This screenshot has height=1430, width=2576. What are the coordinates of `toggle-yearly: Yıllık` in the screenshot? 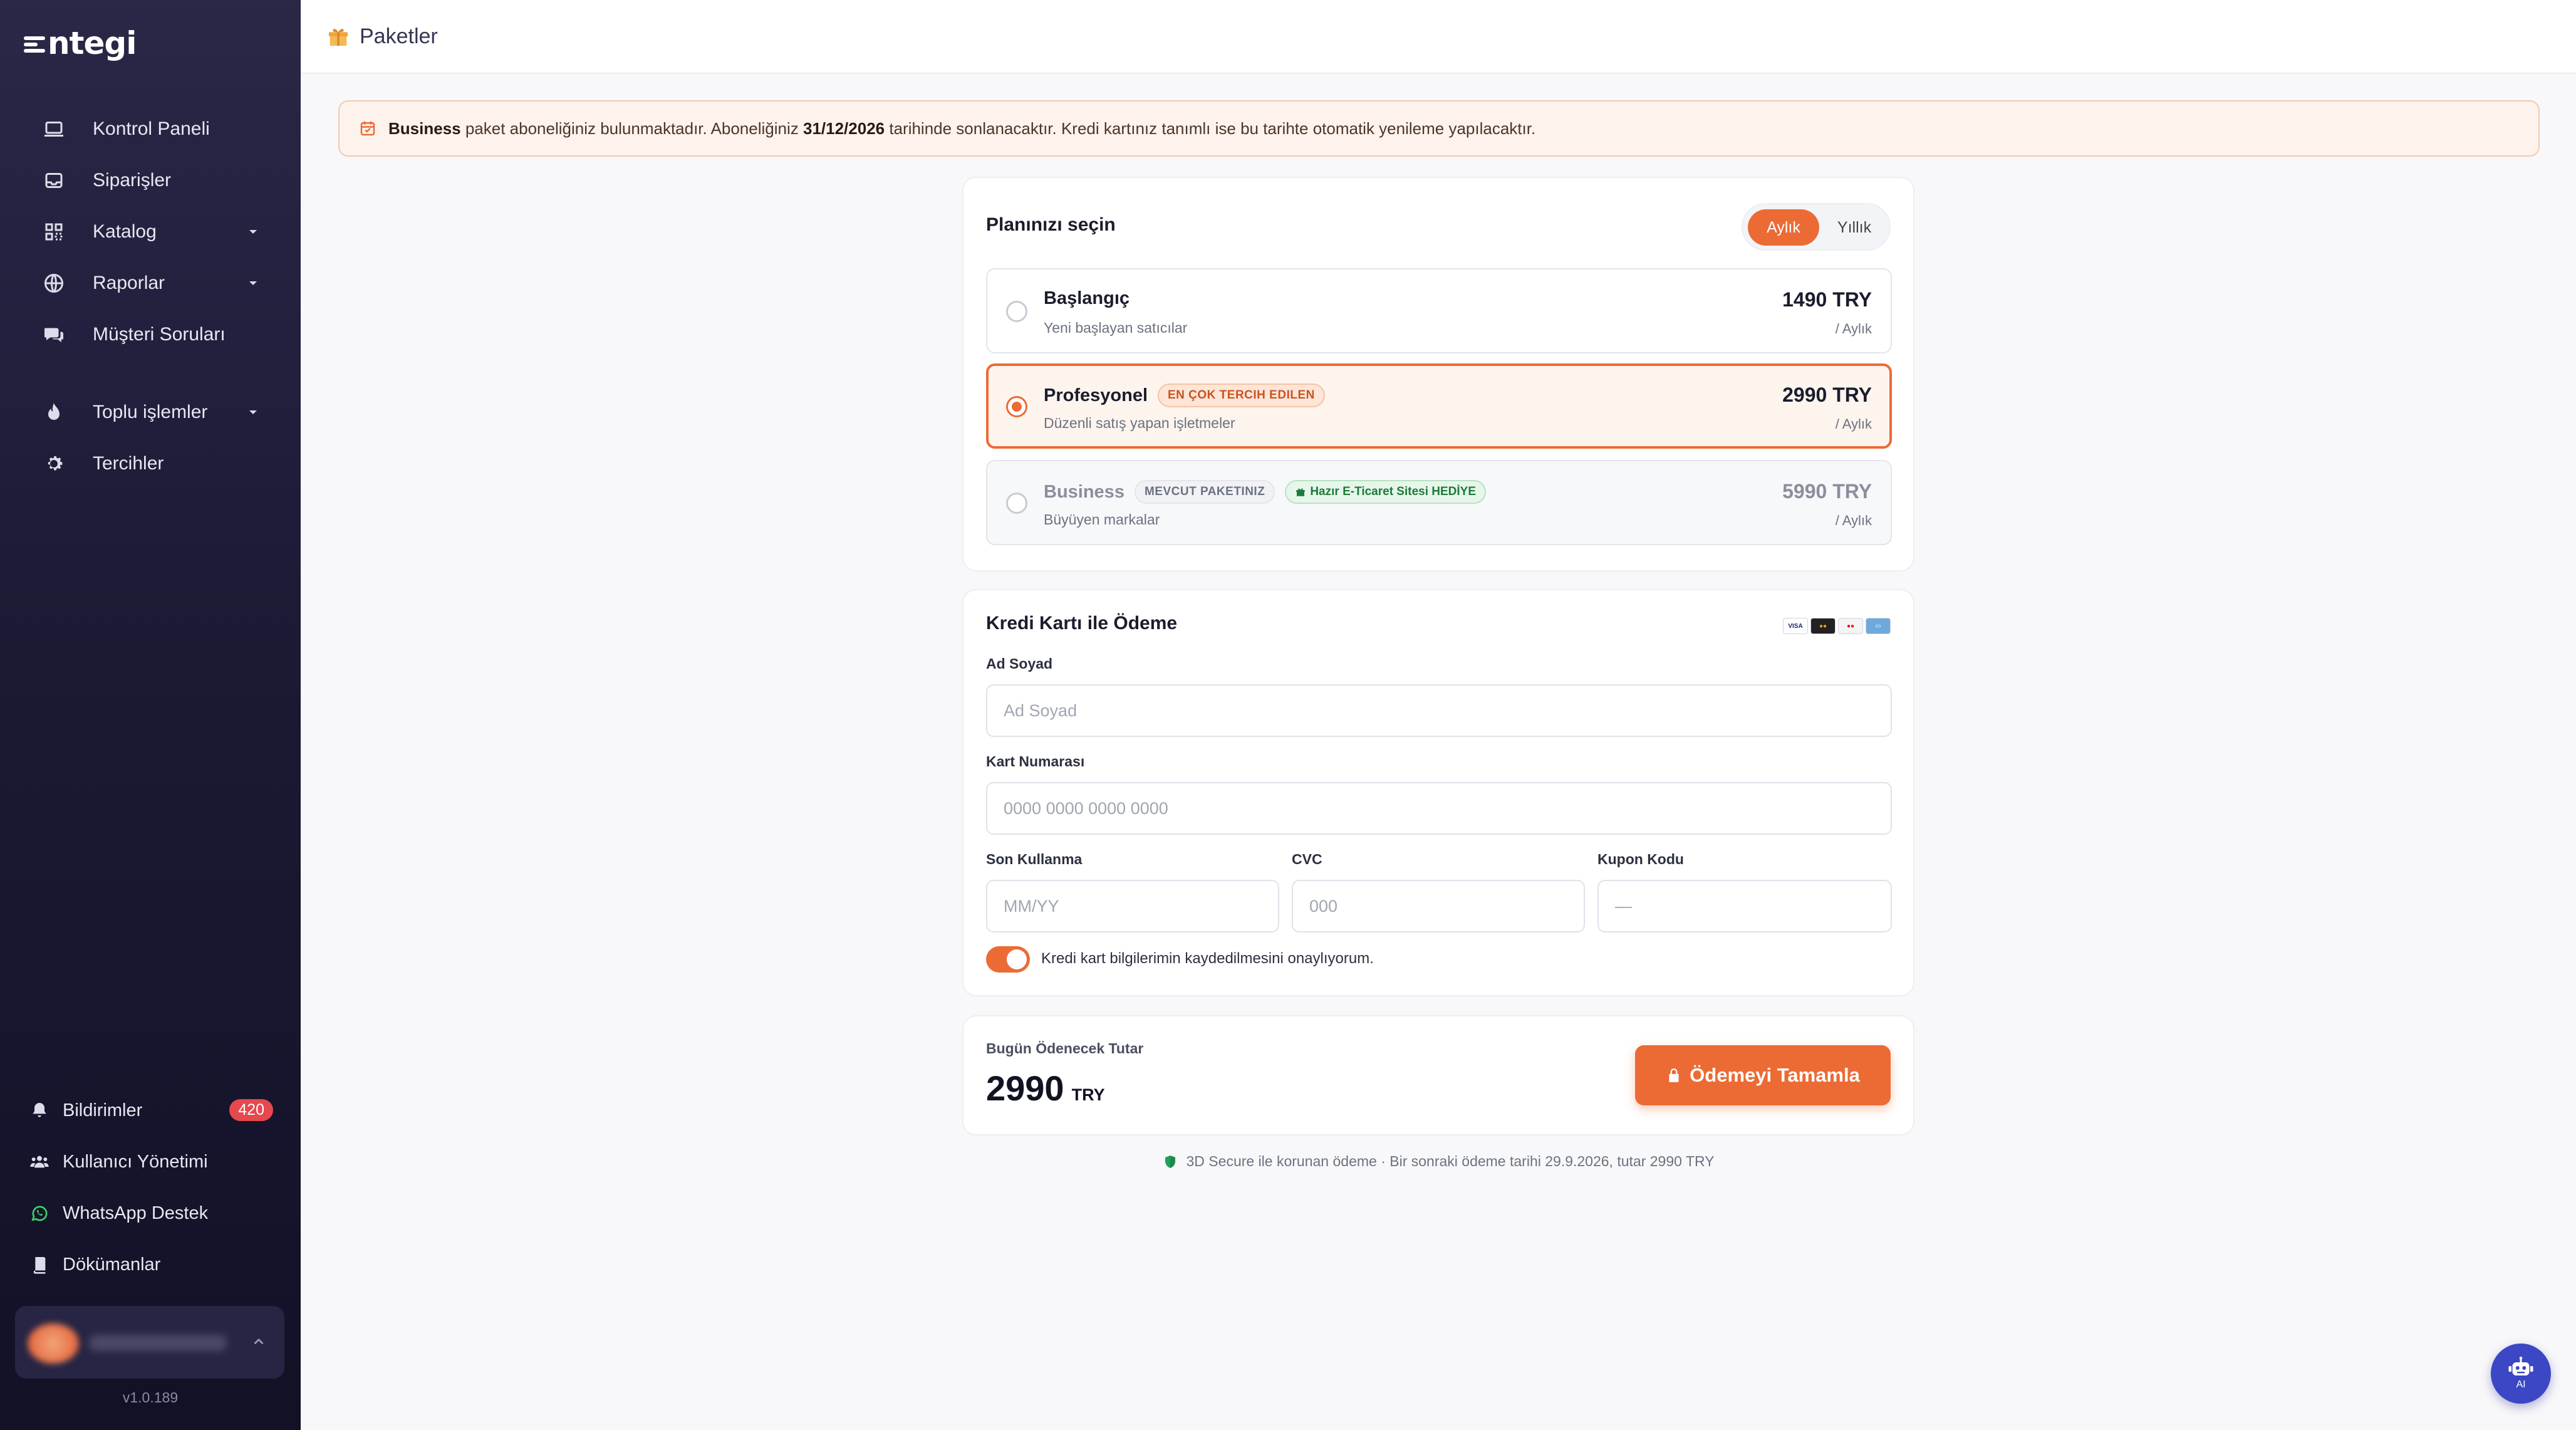 It's located at (1854, 227).